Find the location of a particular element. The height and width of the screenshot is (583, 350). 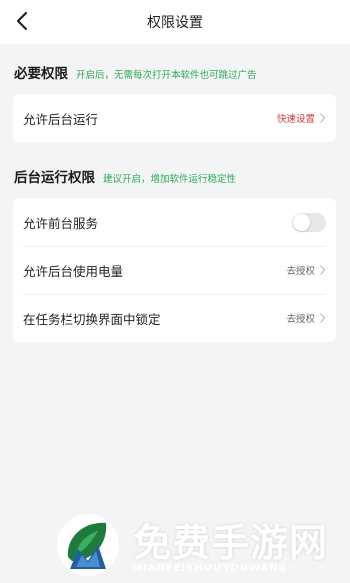

section-background-header: 后台运行权限 建议开启，增加软件运行稳定性 is located at coordinates (125, 177).